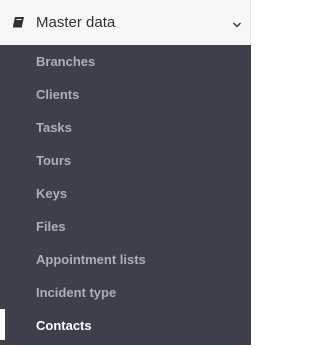  Describe the element at coordinates (76, 22) in the screenshot. I see `master-data-label: Master data` at that location.